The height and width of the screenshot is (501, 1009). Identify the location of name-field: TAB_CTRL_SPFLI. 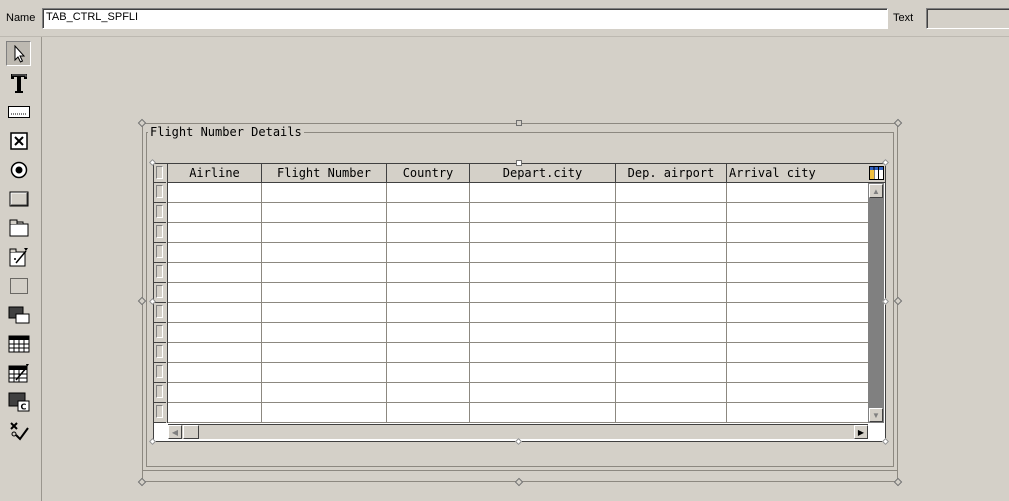
(465, 18).